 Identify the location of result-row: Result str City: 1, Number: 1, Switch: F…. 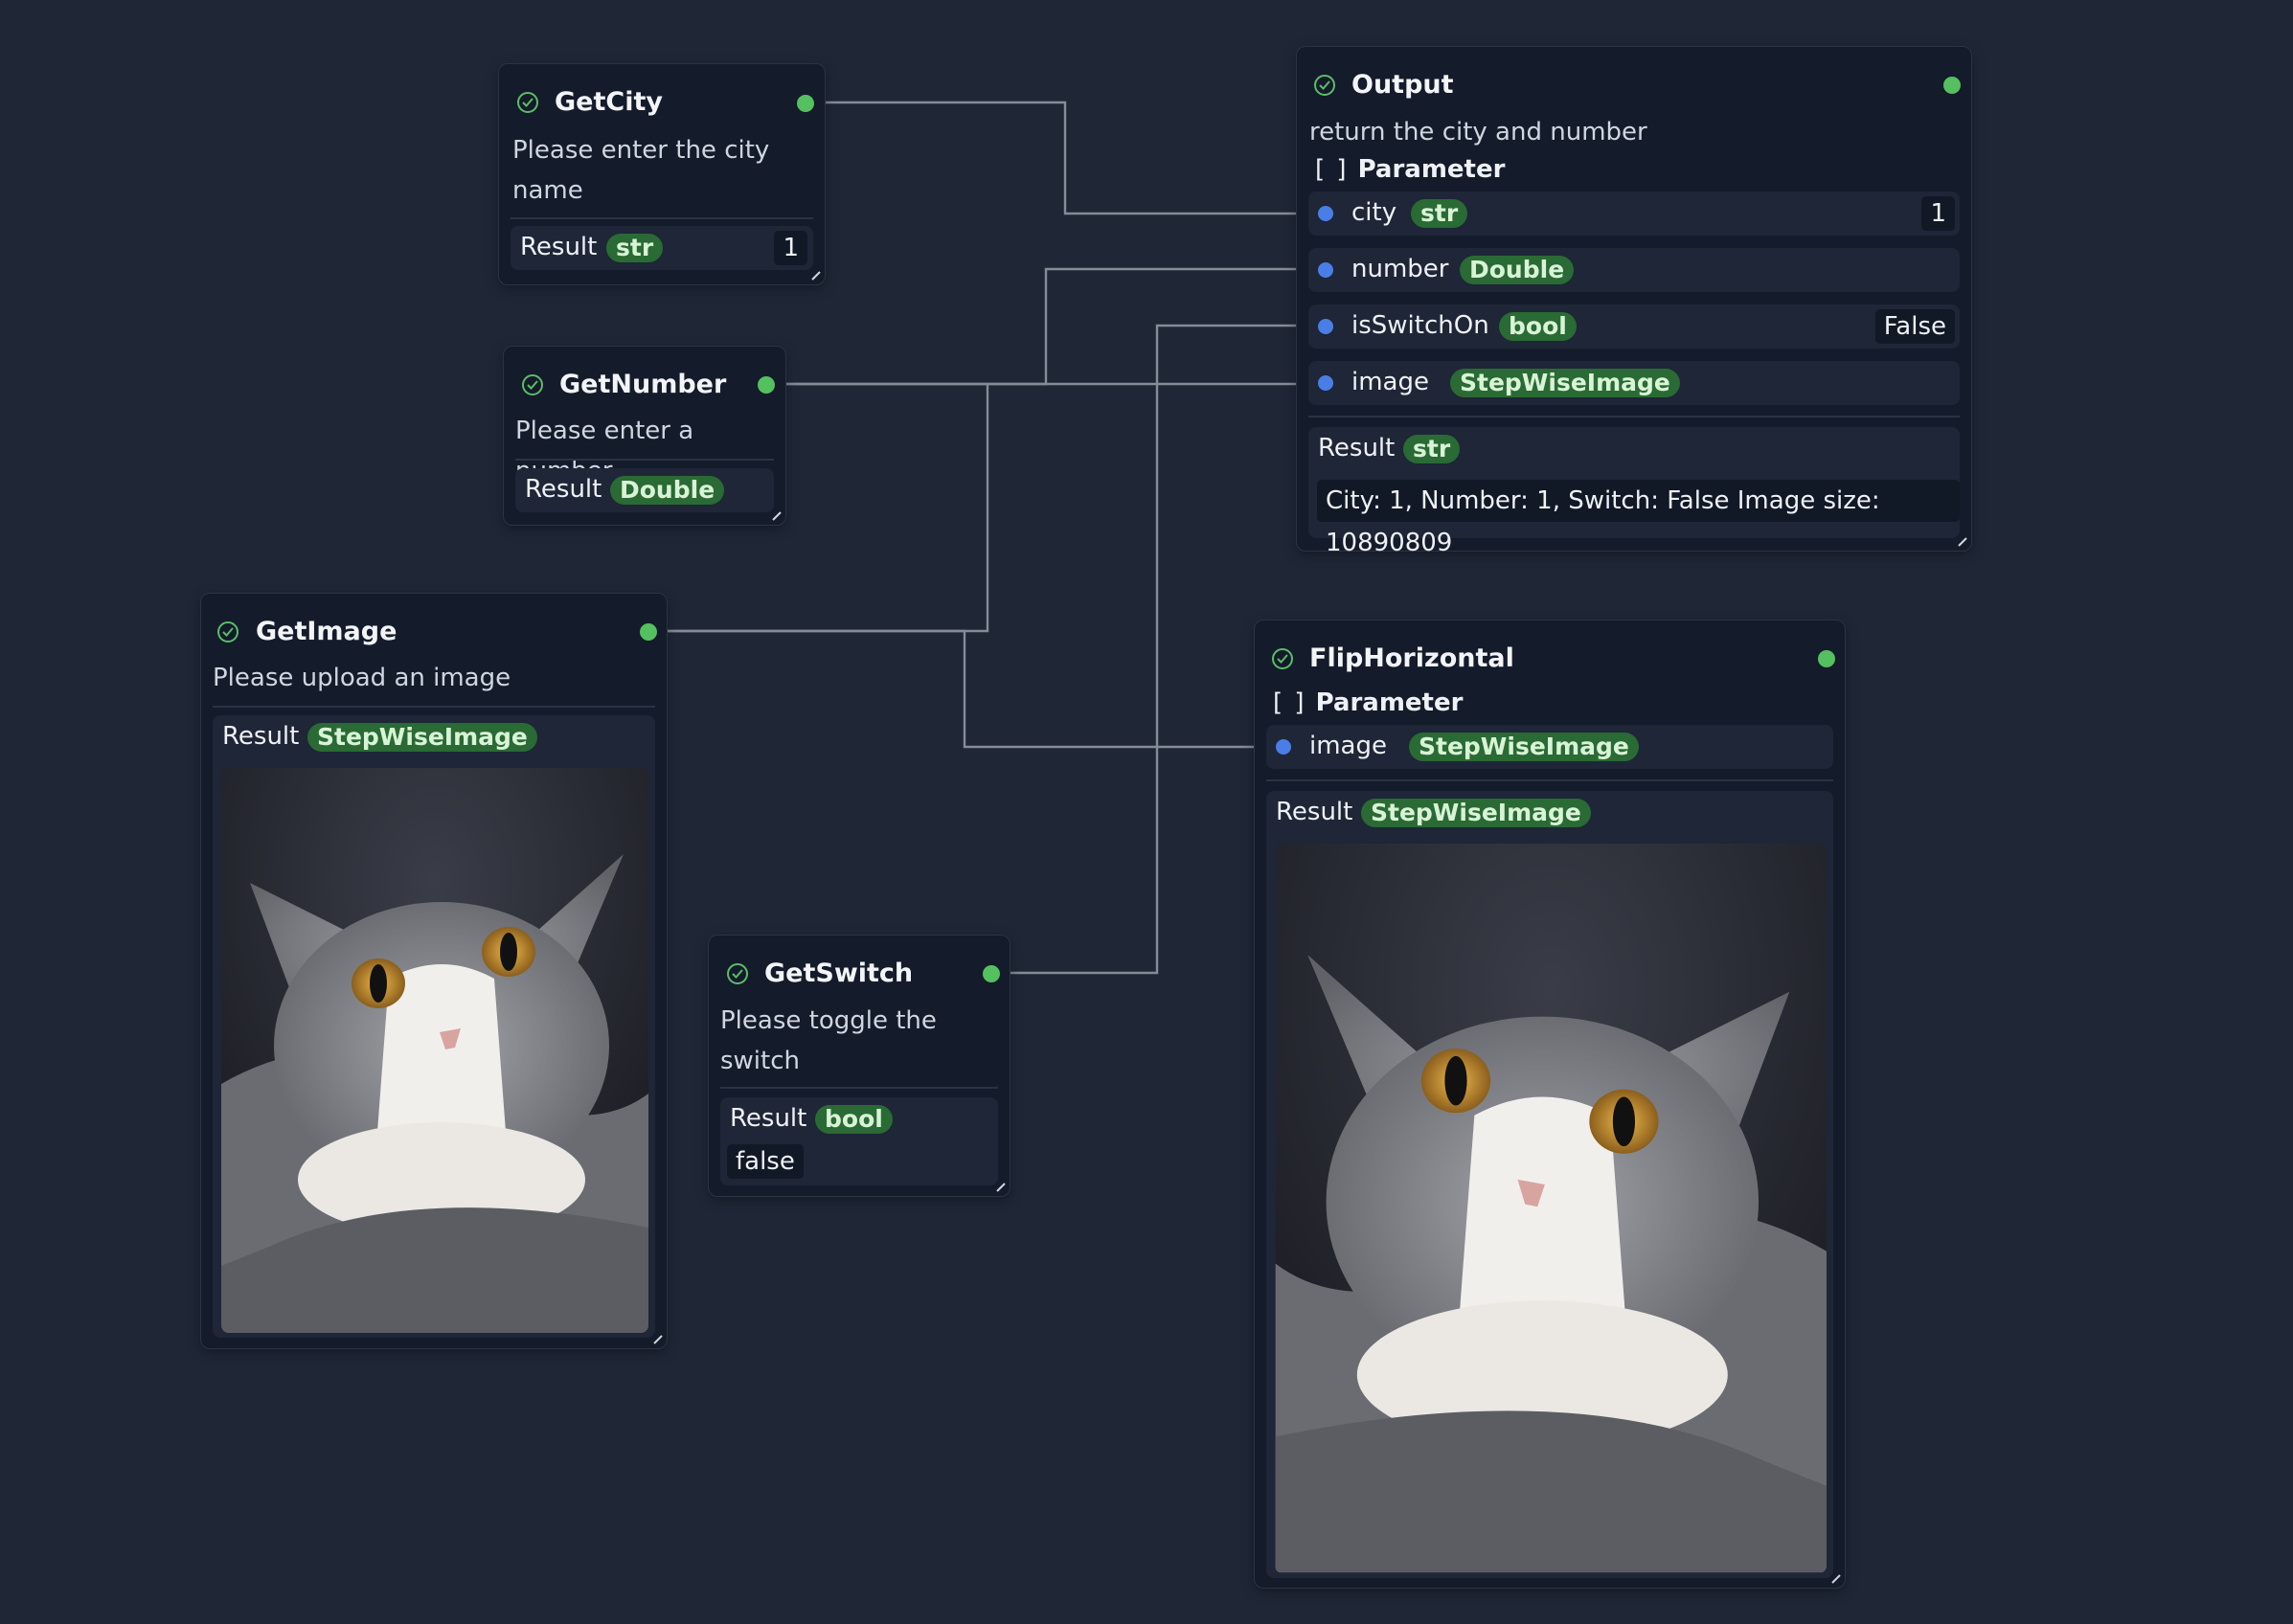
(1634, 492).